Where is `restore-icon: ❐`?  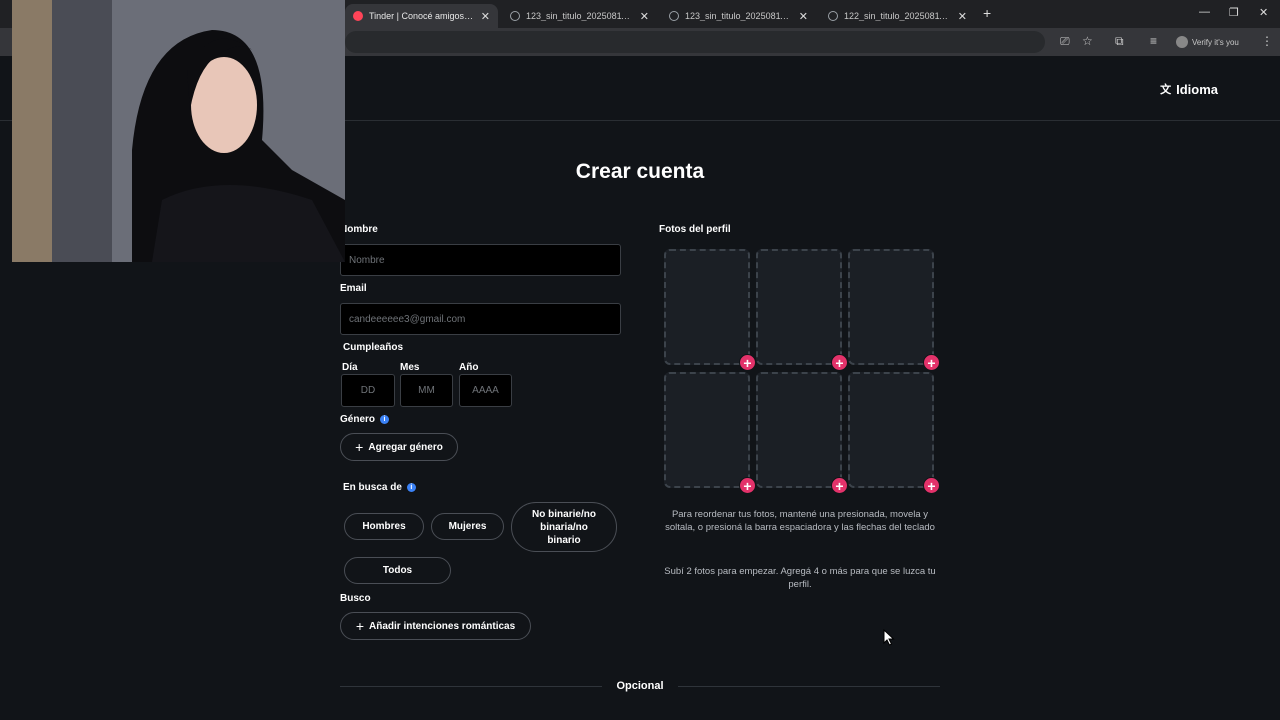 restore-icon: ❐ is located at coordinates (1234, 12).